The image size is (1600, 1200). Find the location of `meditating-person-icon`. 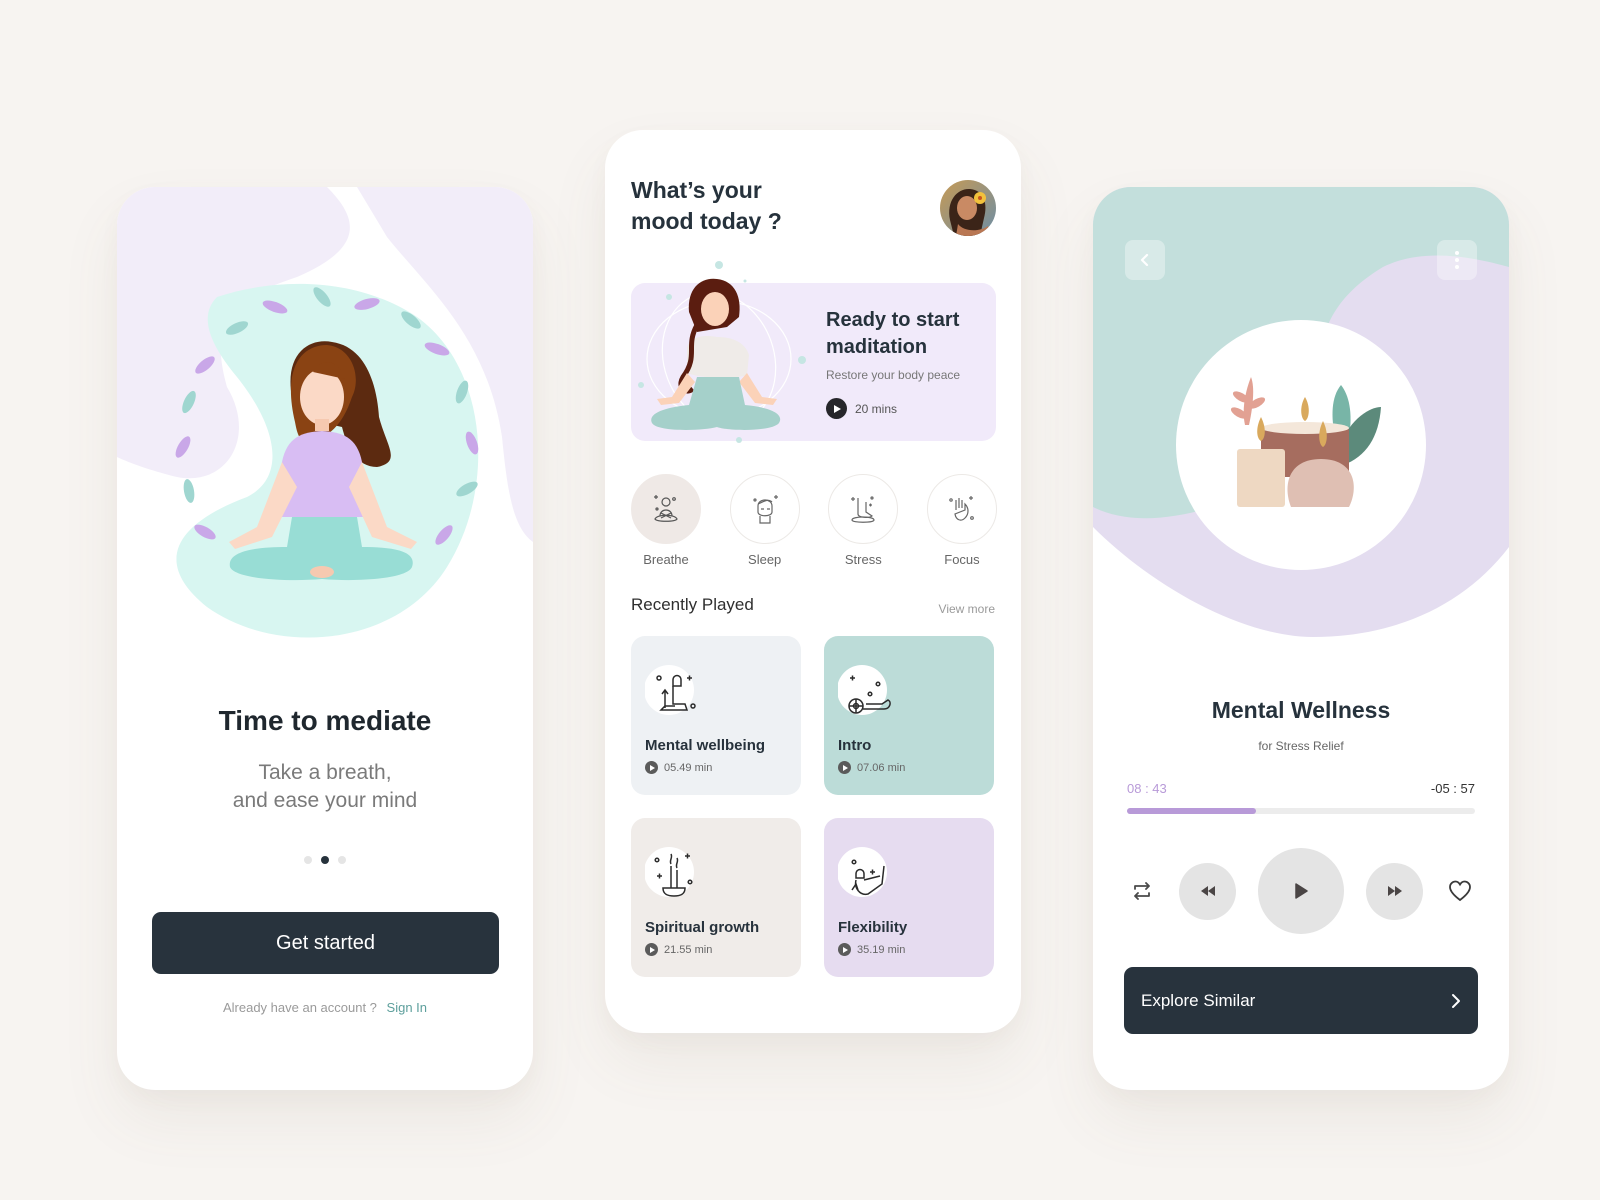

meditating-person-icon is located at coordinates (666, 508).